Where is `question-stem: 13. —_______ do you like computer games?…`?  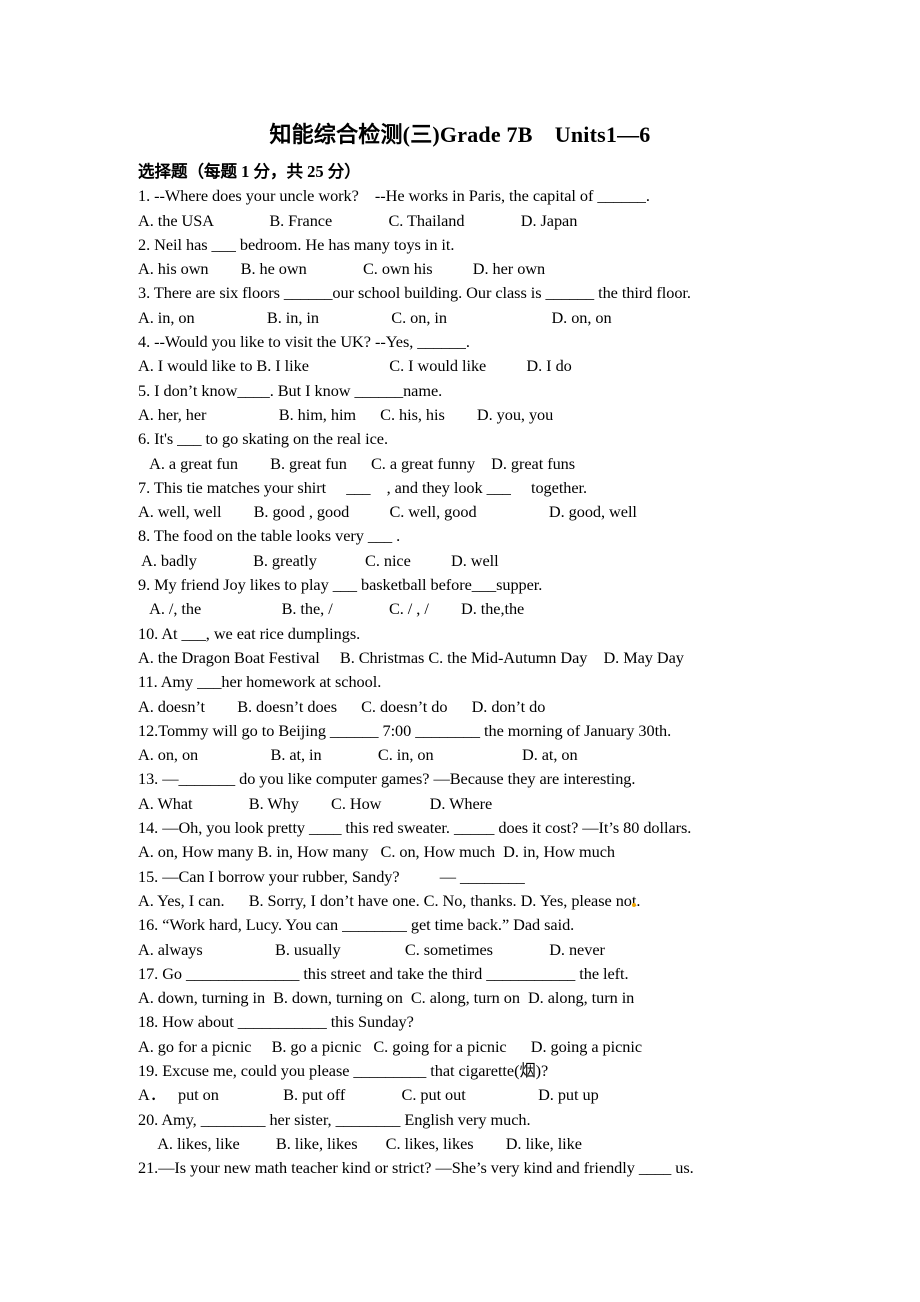
question-stem: 13. —_______ do you like computer games?… is located at coordinates (387, 779).